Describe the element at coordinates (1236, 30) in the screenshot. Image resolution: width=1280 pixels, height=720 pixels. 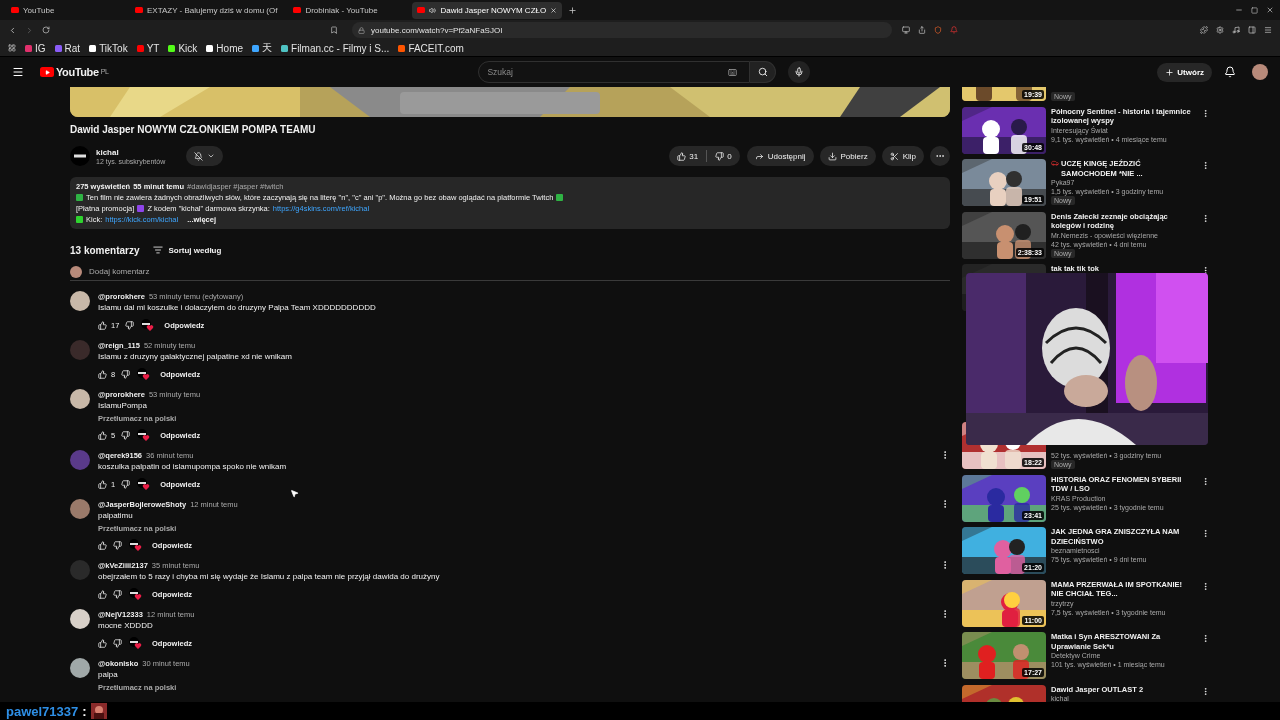
I see `music-icon` at that location.